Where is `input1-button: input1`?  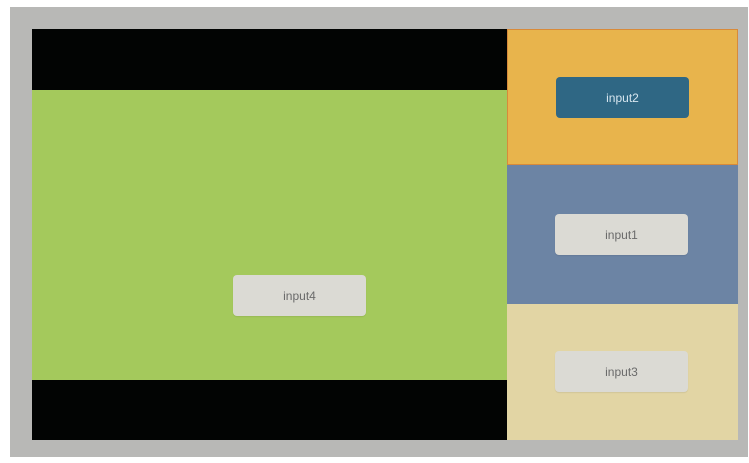 input1-button: input1 is located at coordinates (621, 234).